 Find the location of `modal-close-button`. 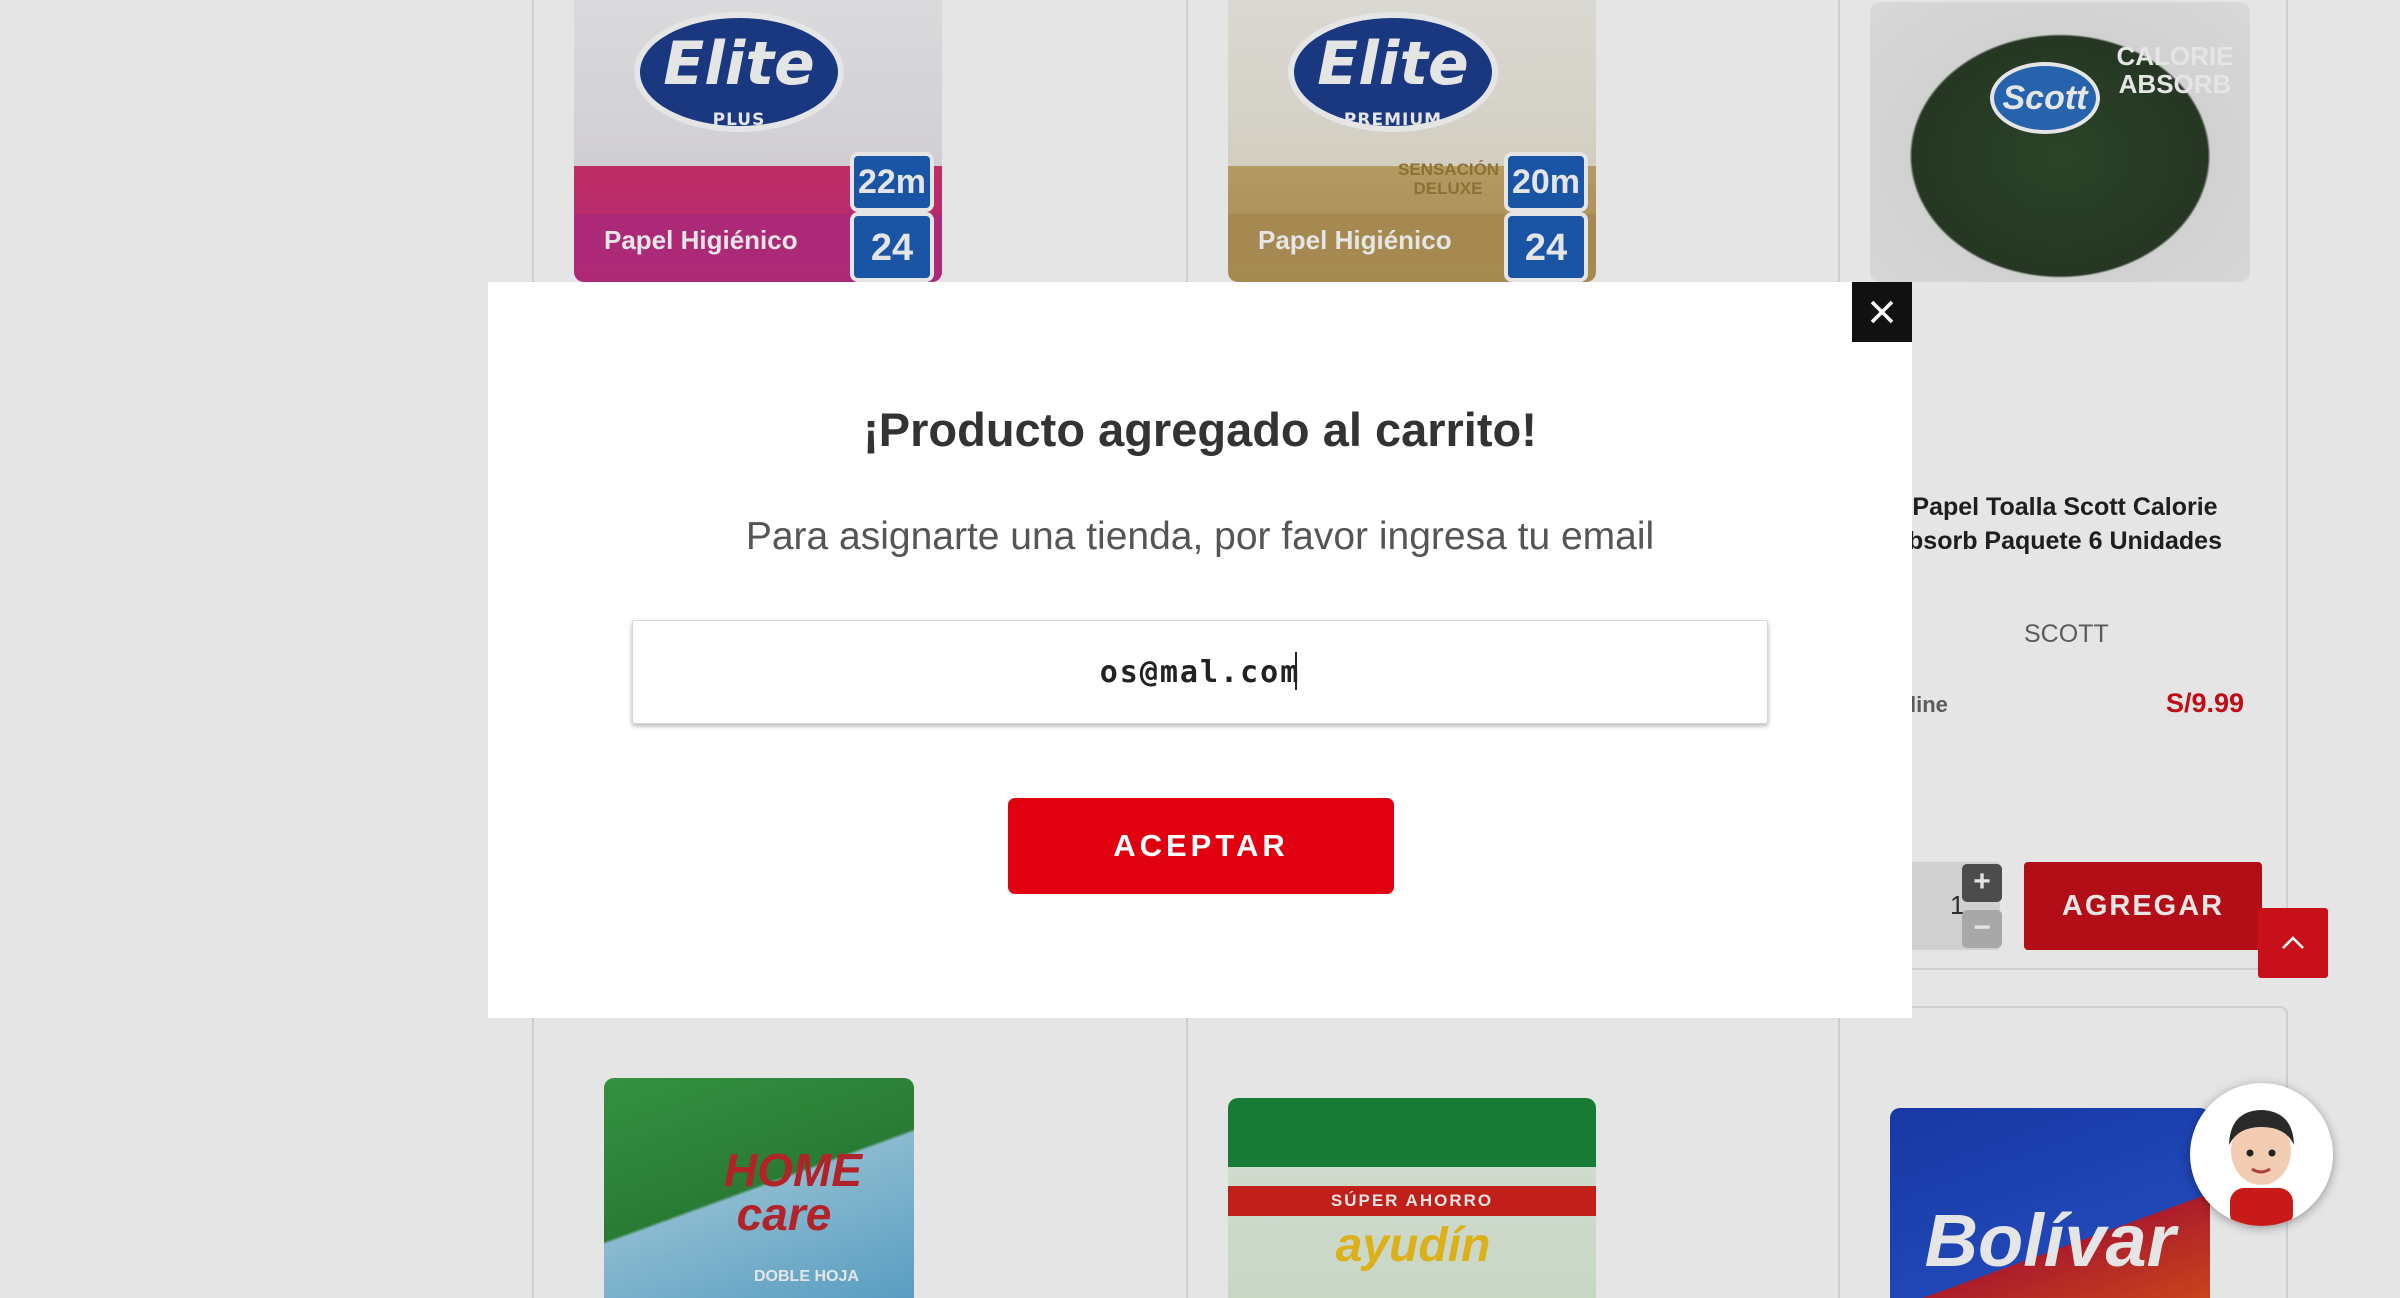

modal-close-button is located at coordinates (1882, 312).